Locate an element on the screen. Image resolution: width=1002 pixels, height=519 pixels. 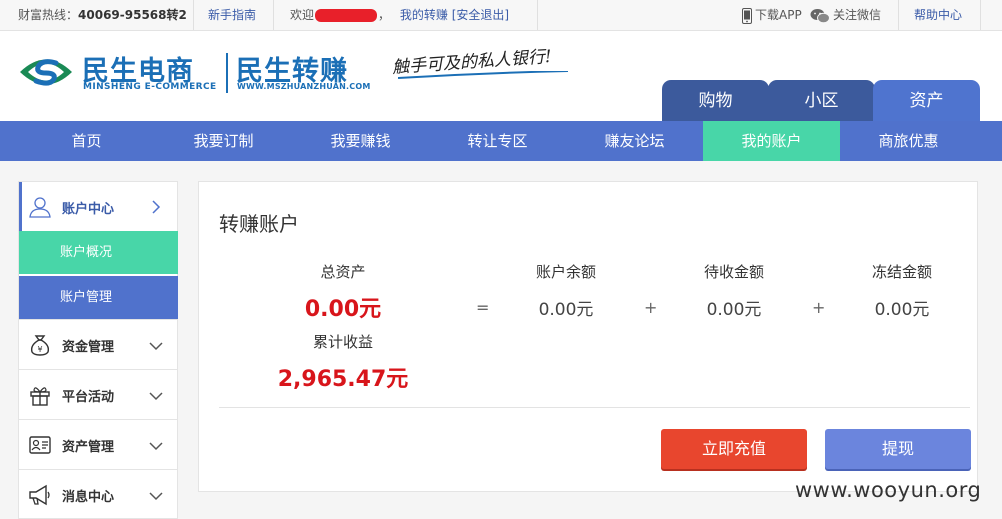
sidebar-item-asset-management: 资产管理 is located at coordinates (98, 444).